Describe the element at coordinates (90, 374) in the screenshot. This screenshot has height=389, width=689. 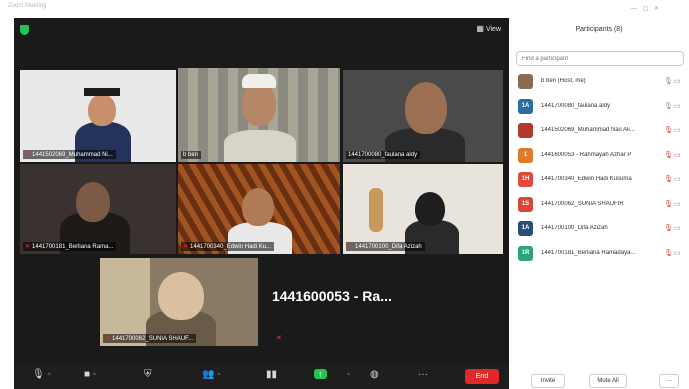
I see `video-camera-icon: ■ ^` at that location.